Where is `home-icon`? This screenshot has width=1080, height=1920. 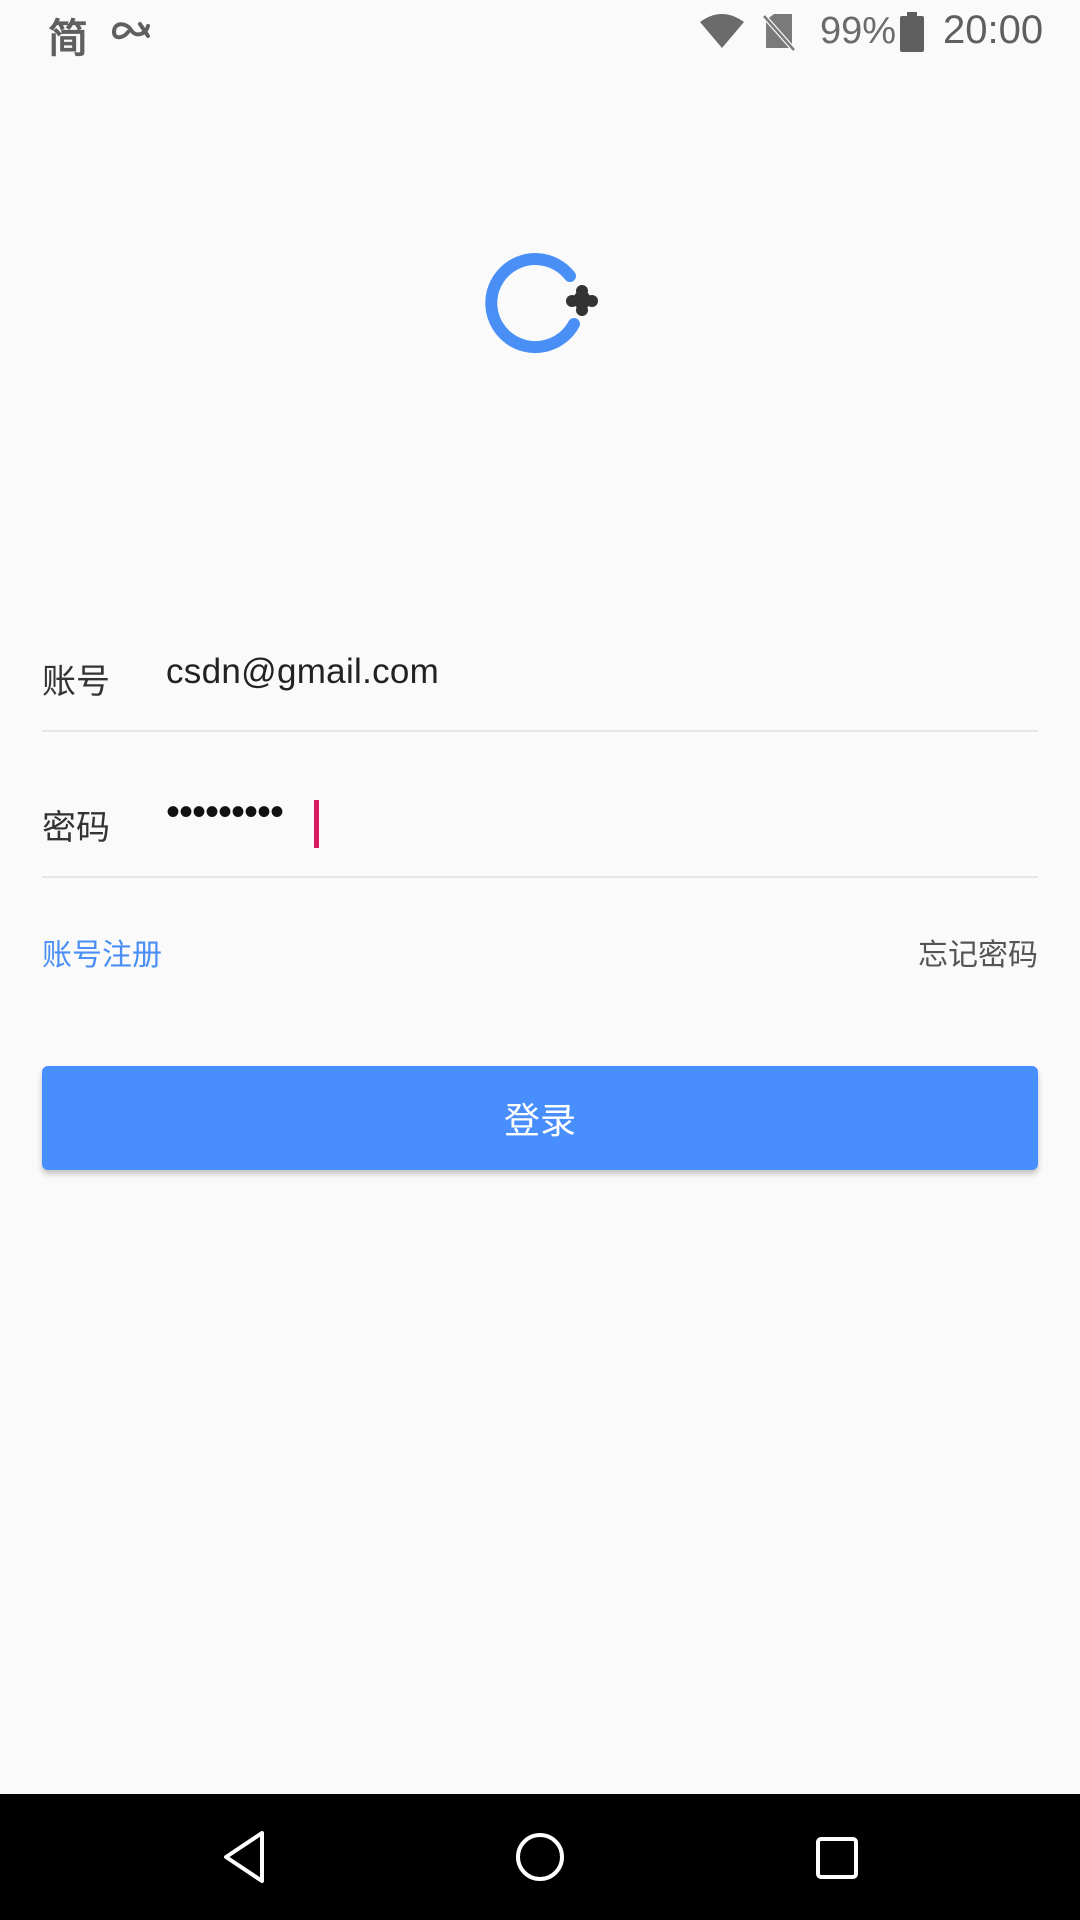
home-icon is located at coordinates (540, 1857).